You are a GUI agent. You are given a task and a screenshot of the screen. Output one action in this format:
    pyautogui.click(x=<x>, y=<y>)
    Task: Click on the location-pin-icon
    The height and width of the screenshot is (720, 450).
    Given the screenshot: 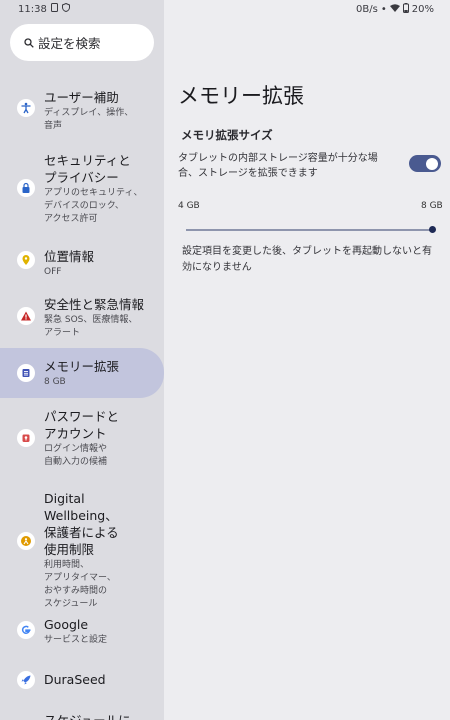 What is the action you would take?
    pyautogui.click(x=26, y=260)
    